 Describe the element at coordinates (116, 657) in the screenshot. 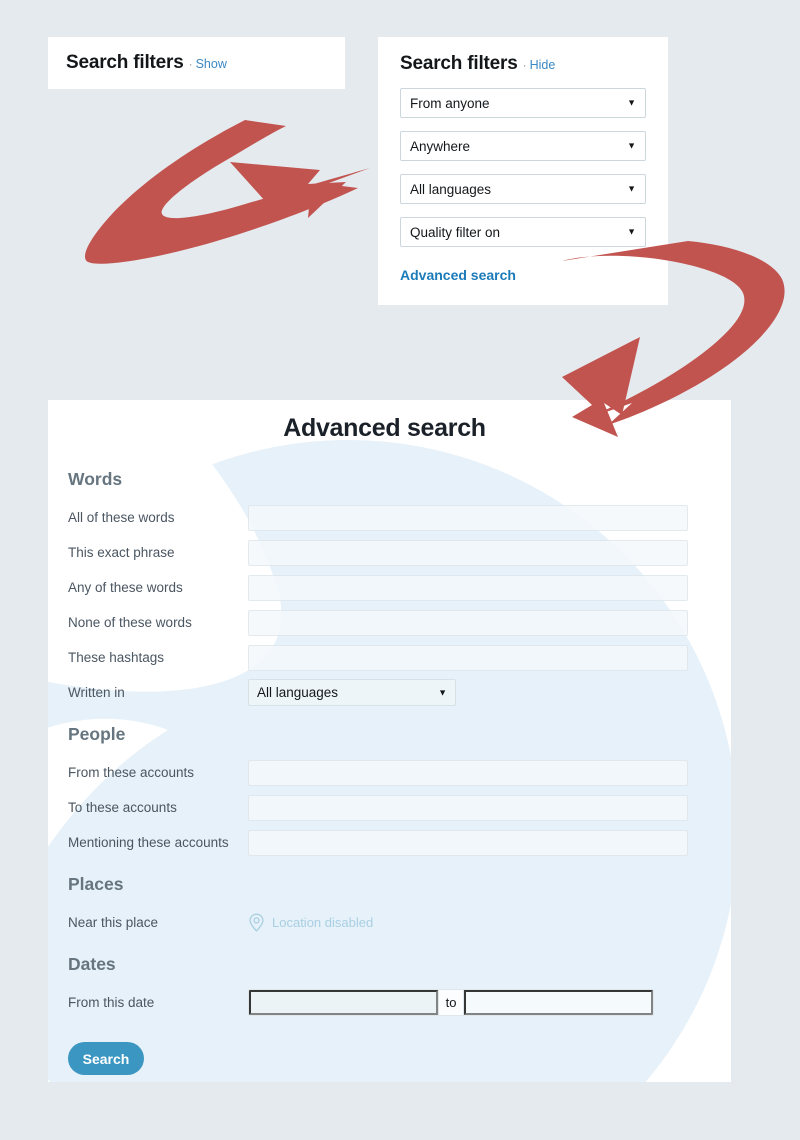

I see `label-these-hashtags: These hashtags` at that location.